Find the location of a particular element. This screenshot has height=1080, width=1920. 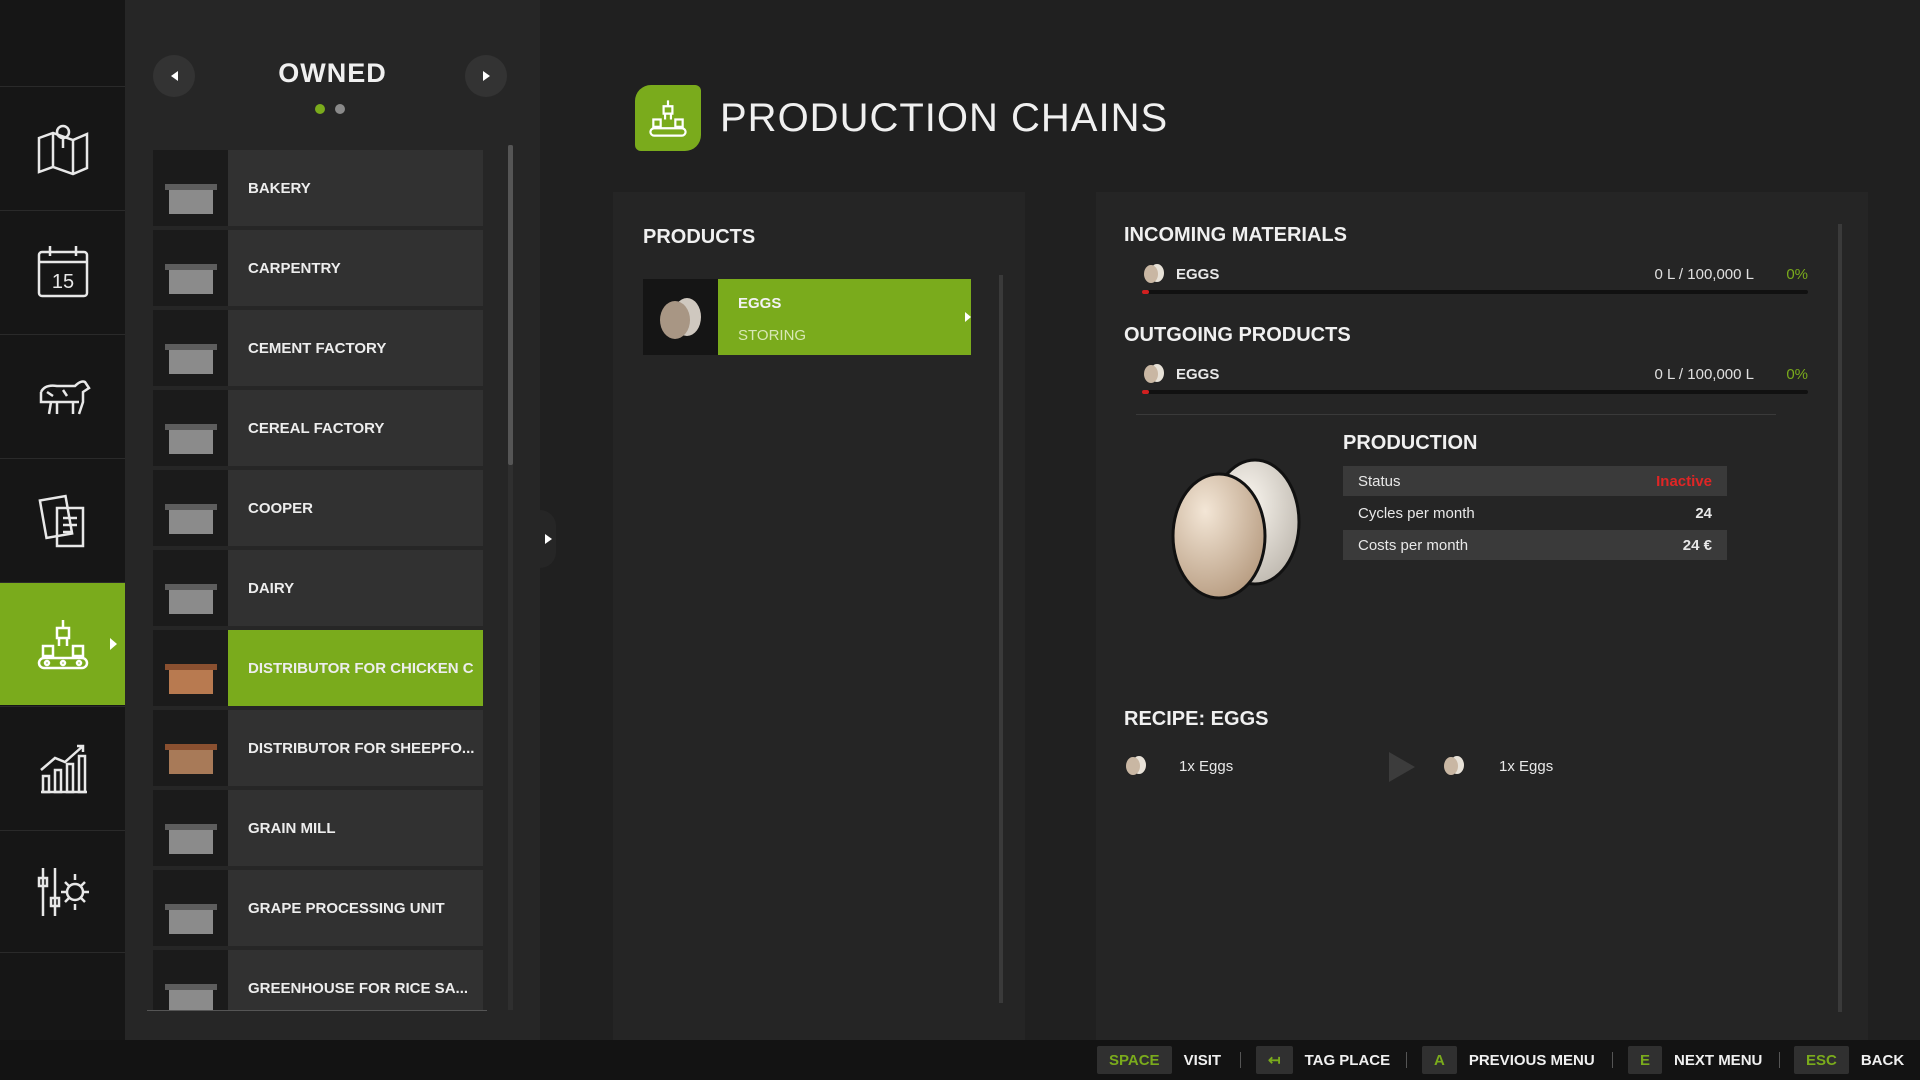

list-item: CEMENT FACTORY is located at coordinates (318, 348).